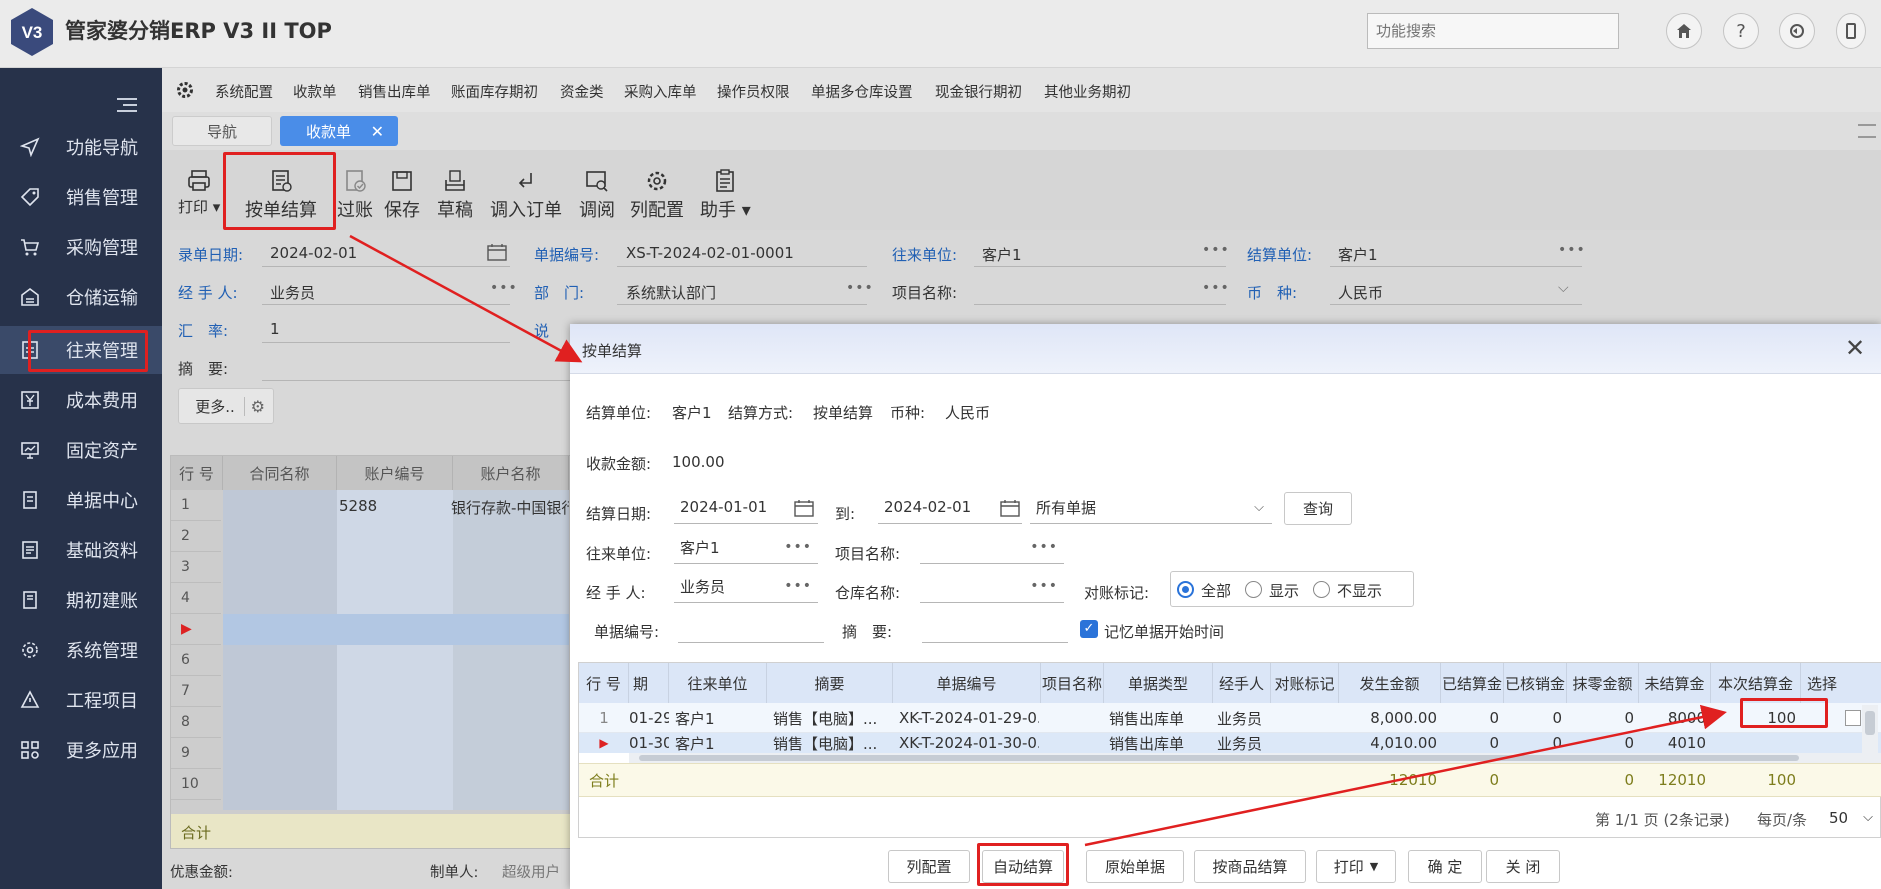  I want to click on original-bill-button: 原始单据, so click(1135, 866).